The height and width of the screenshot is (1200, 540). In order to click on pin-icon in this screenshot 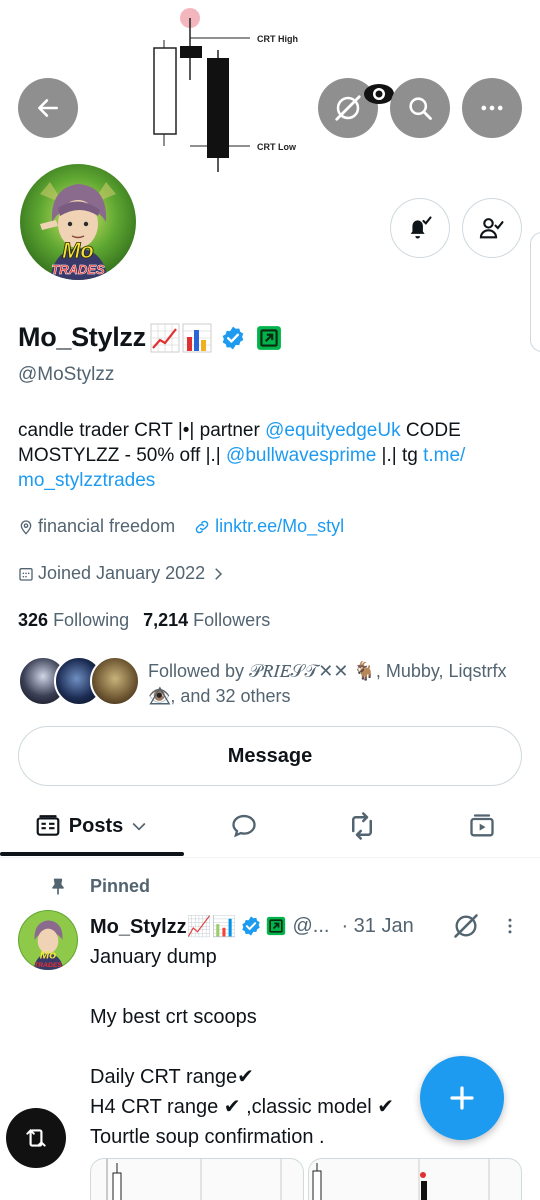, I will do `click(58, 886)`.